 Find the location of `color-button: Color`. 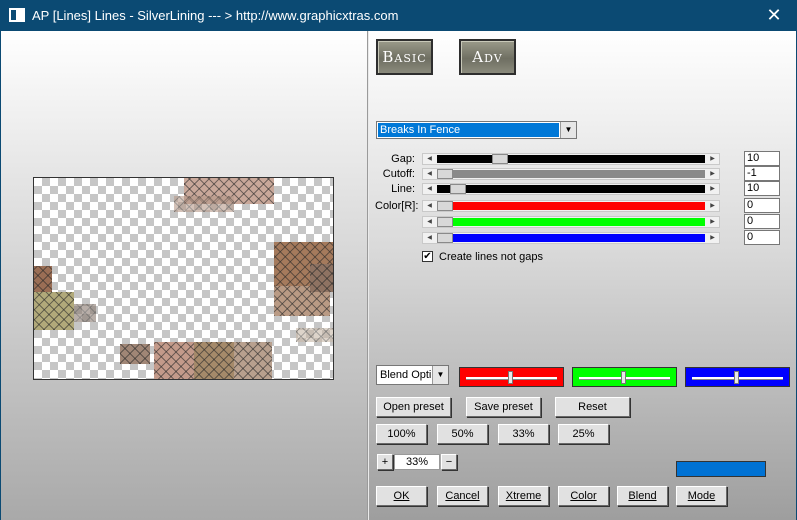

color-button: Color is located at coordinates (583, 496).